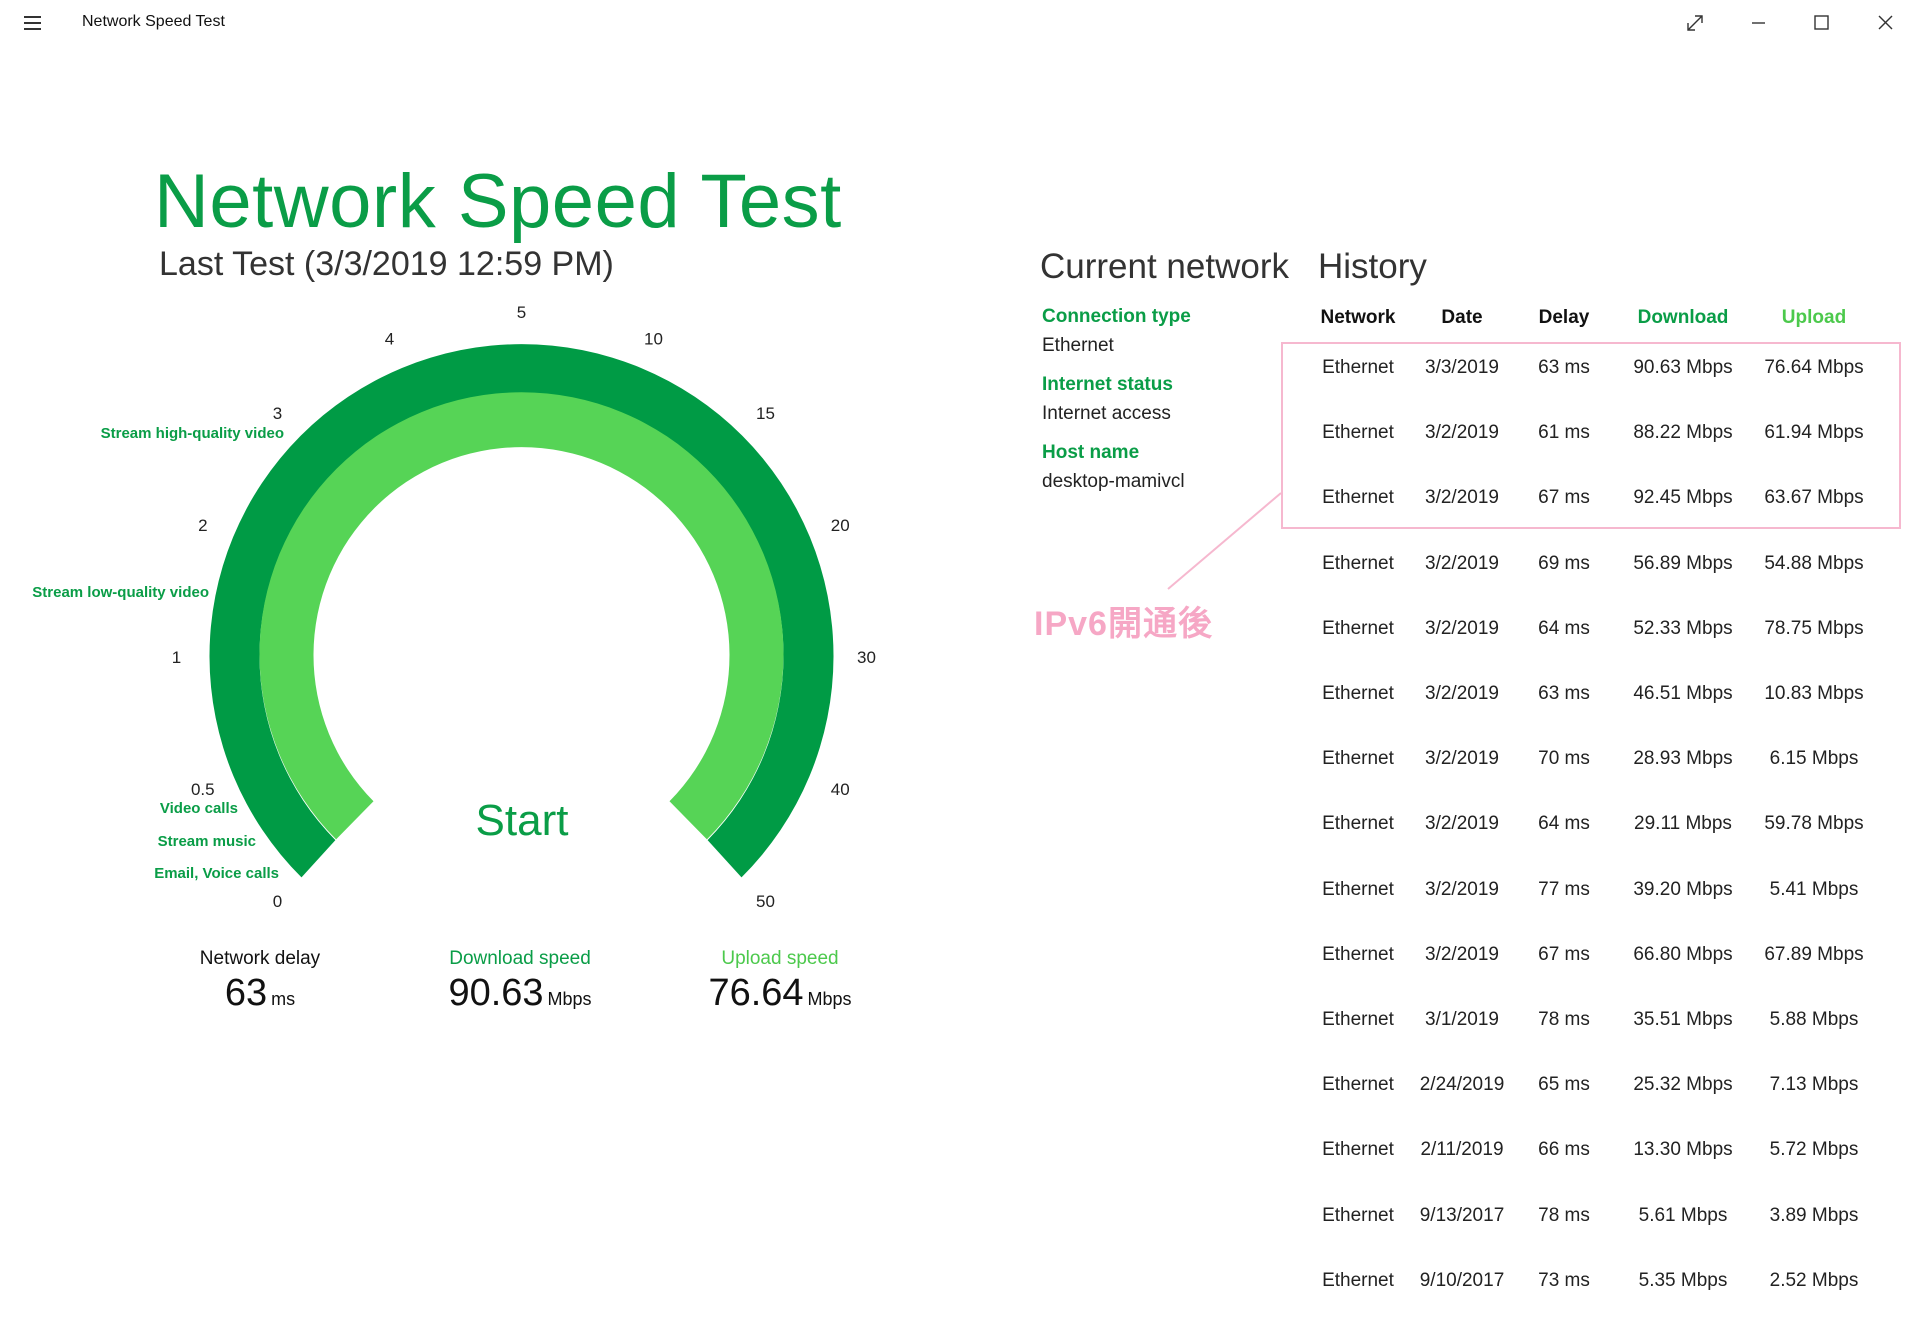  Describe the element at coordinates (1814, 1019) in the screenshot. I see `history-cell-upload: 5.88 Mbps` at that location.